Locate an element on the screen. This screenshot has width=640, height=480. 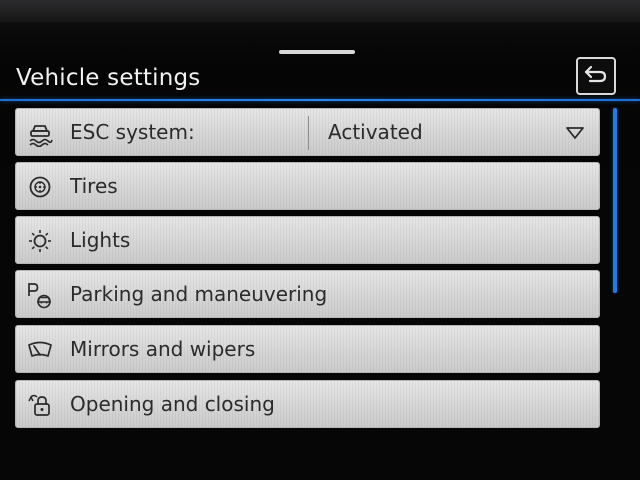
page-title: Vehicle settings is located at coordinates (108, 78).